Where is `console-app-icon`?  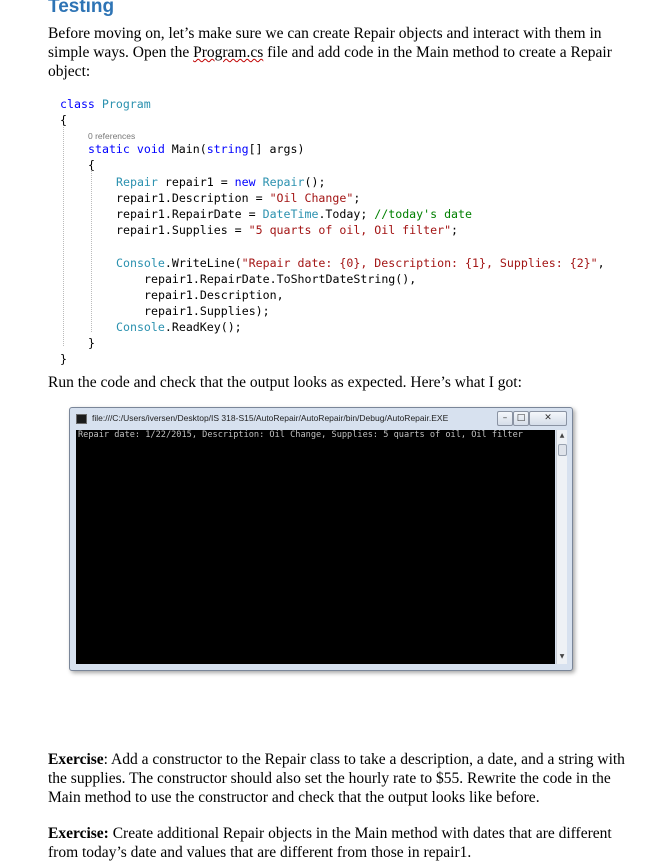 console-app-icon is located at coordinates (81, 419).